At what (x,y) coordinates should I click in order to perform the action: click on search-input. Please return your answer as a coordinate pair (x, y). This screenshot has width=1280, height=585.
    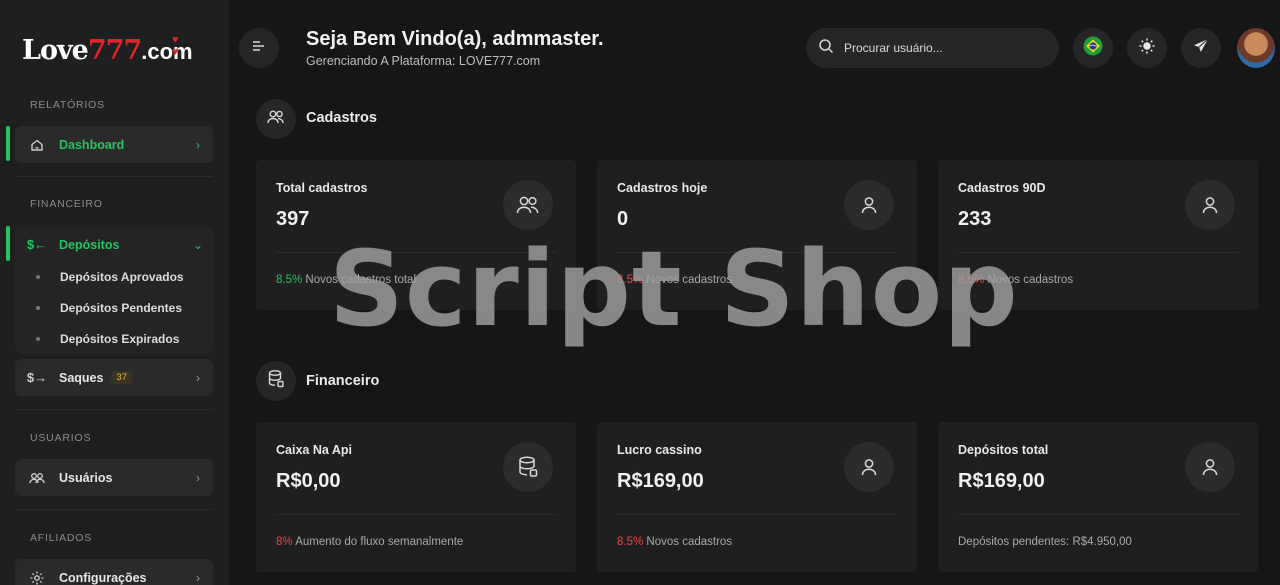
    Looking at the image, I should click on (944, 48).